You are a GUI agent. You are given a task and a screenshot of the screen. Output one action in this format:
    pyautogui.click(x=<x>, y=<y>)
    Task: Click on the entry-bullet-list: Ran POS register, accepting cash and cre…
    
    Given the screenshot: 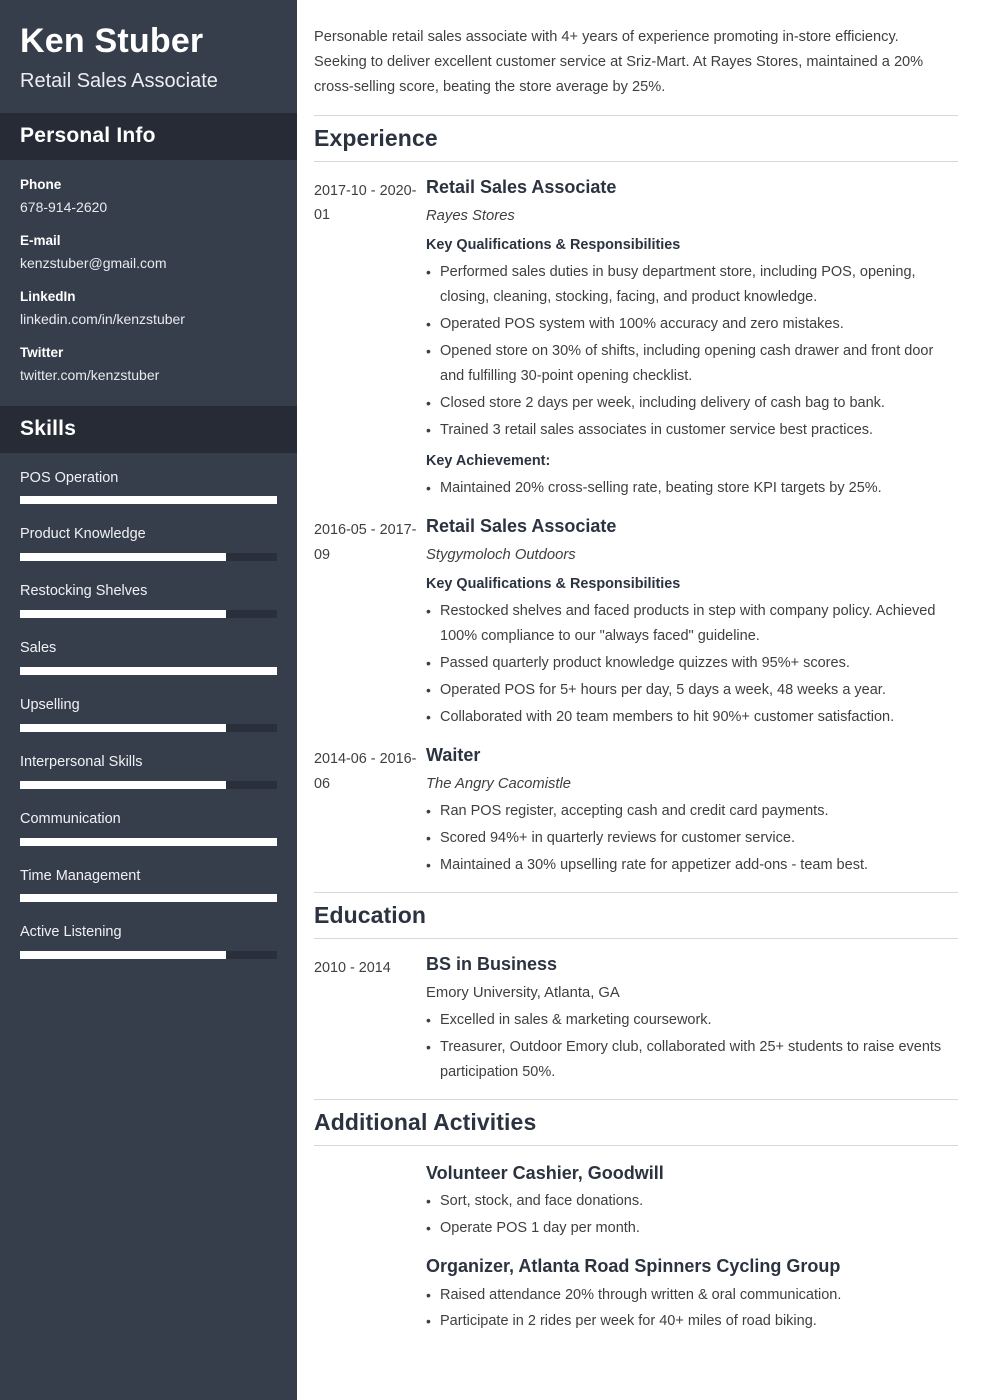 What is the action you would take?
    pyautogui.click(x=692, y=838)
    